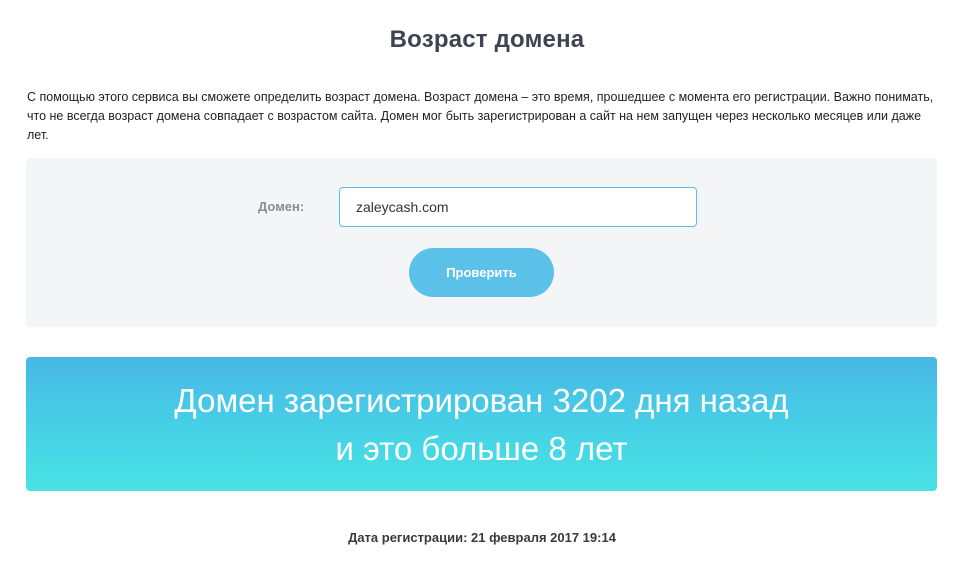 The image size is (974, 578). What do you see at coordinates (481, 448) in the screenshot?
I see `result-years-text: и это больше 8 лет` at bounding box center [481, 448].